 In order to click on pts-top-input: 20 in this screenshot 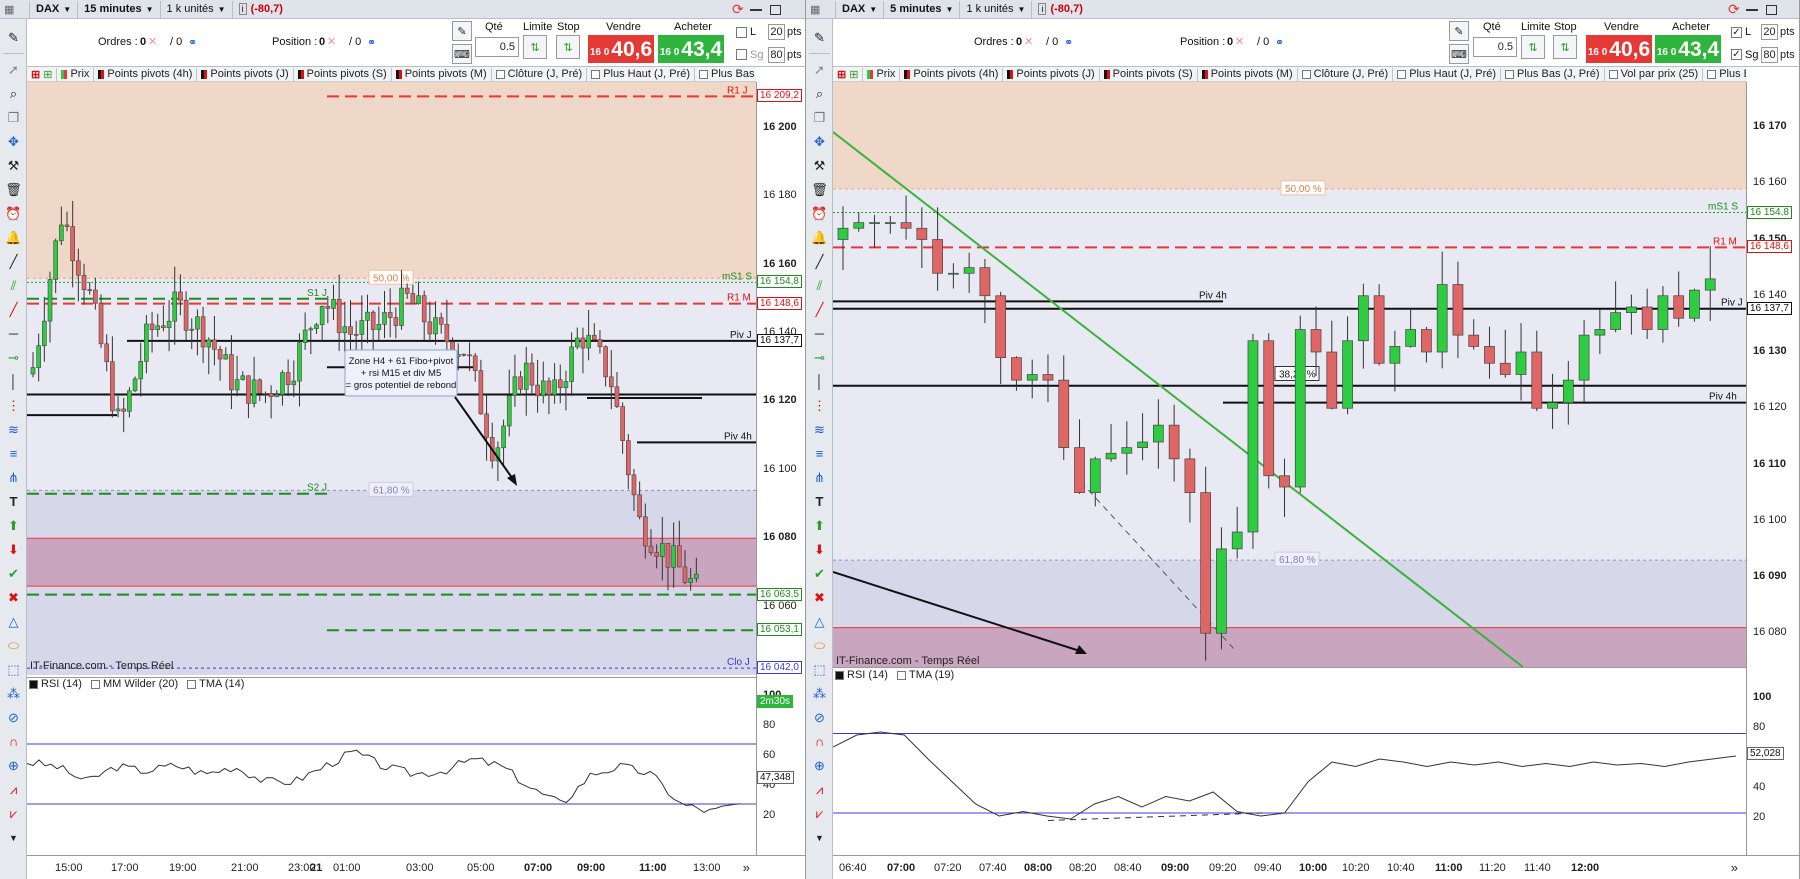, I will do `click(1769, 32)`.